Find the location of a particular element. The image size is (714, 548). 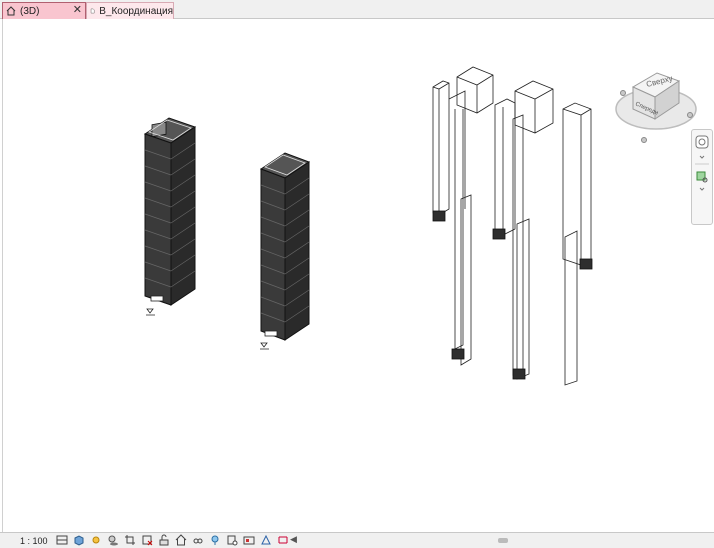

tab-3d-view: (3D) ✕ is located at coordinates (44, 10).